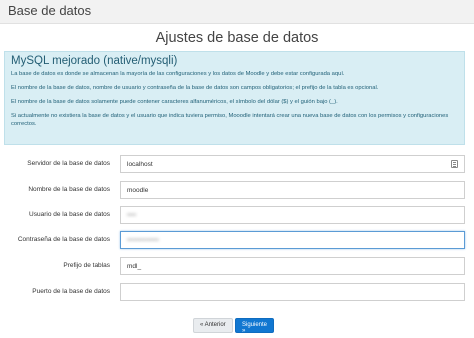  What do you see at coordinates (63, 239) in the screenshot?
I see `password-label: Contraseña de la base de datos` at bounding box center [63, 239].